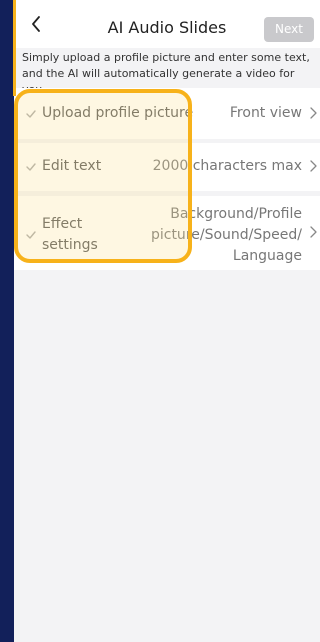  What do you see at coordinates (118, 113) in the screenshot?
I see `row-label: Upload profile picture` at bounding box center [118, 113].